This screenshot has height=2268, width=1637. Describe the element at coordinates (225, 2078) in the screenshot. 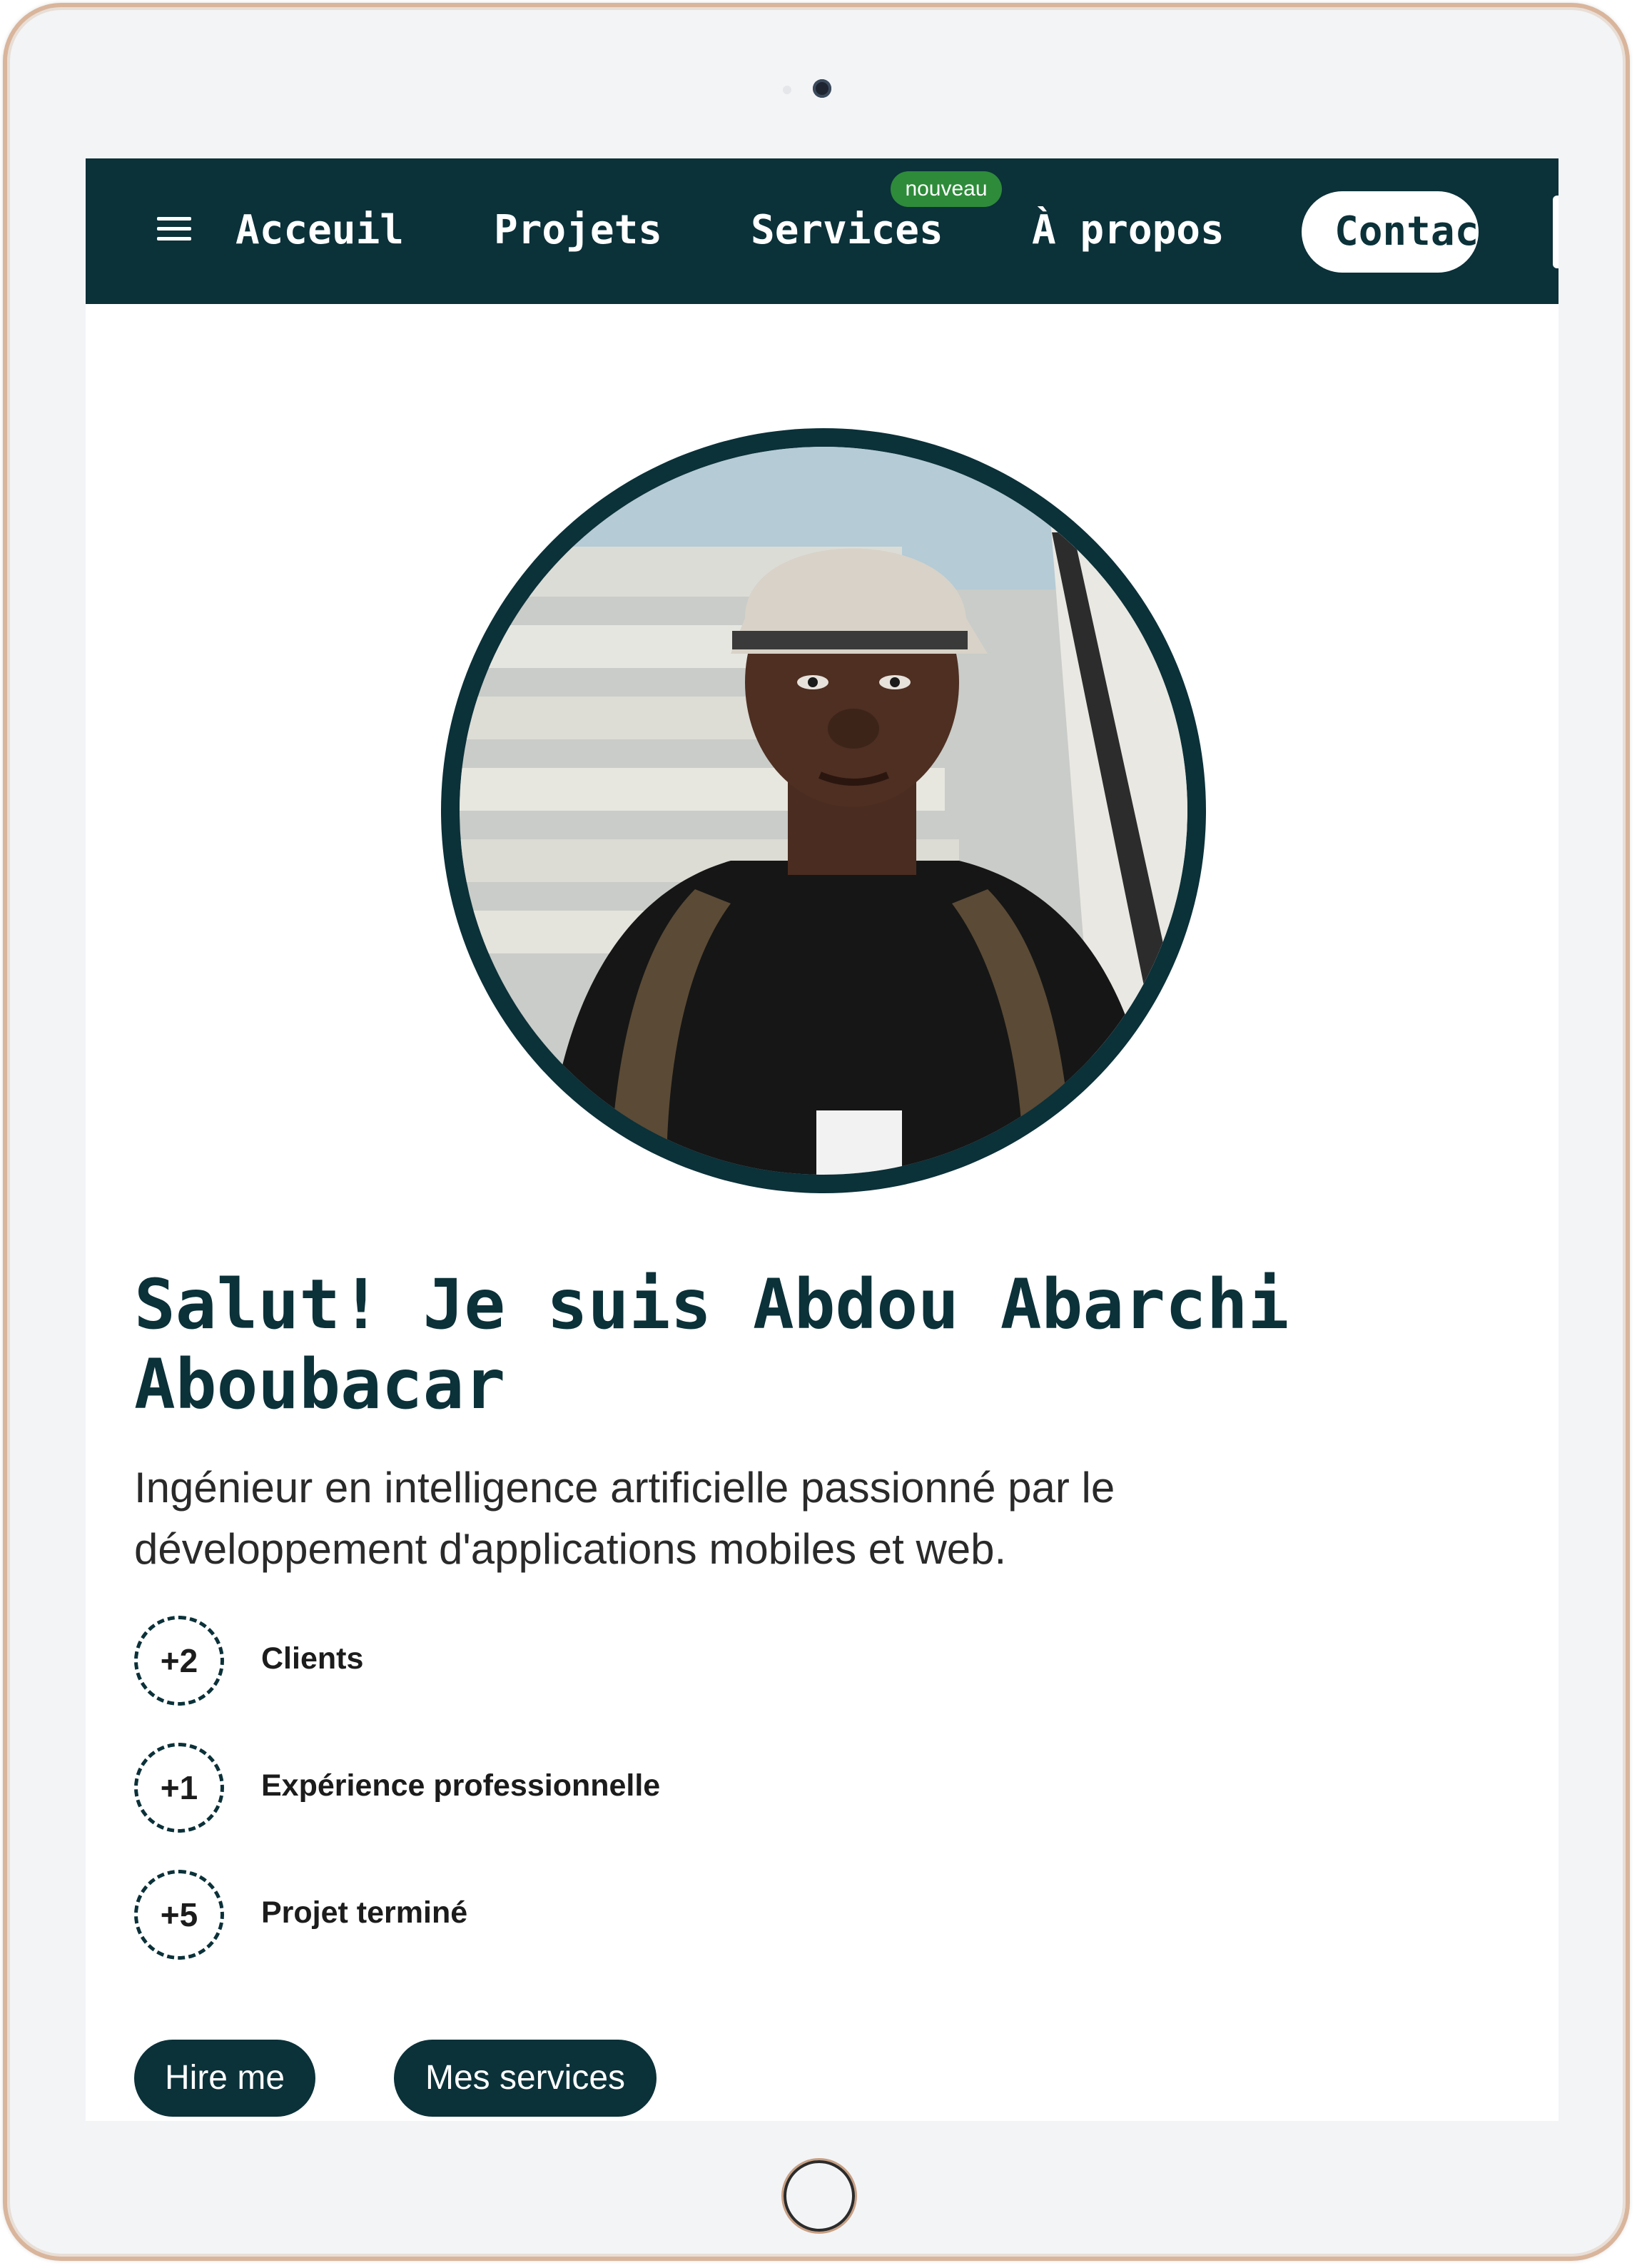

I see `hire-me-button: Hire me` at that location.